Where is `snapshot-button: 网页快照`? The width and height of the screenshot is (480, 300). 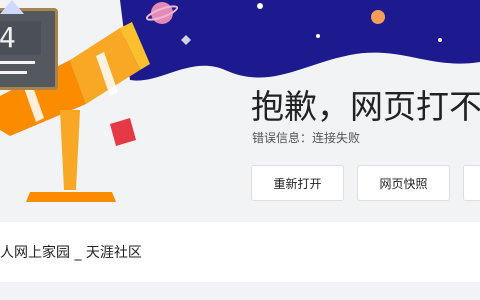 snapshot-button: 网页快照 is located at coordinates (403, 183).